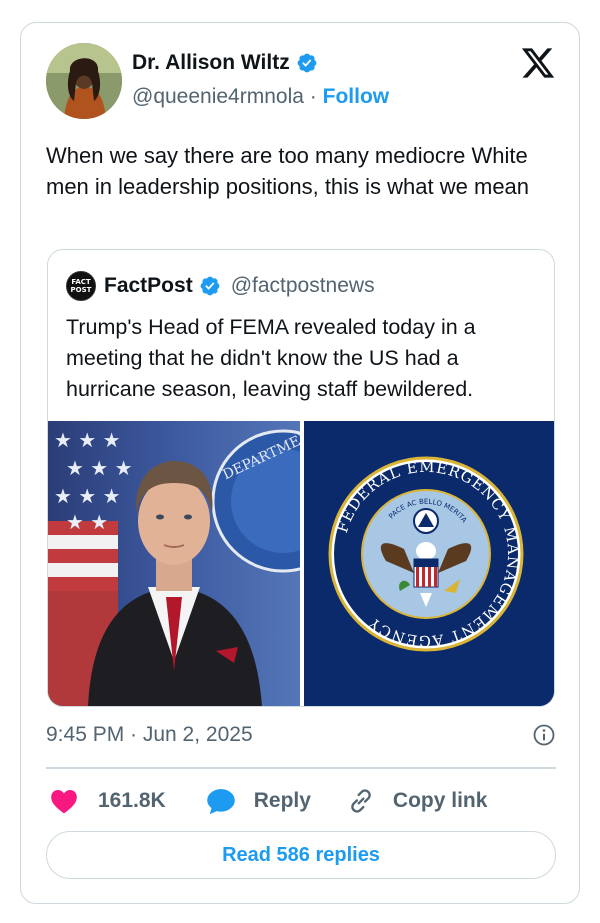  I want to click on link-icon, so click(361, 801).